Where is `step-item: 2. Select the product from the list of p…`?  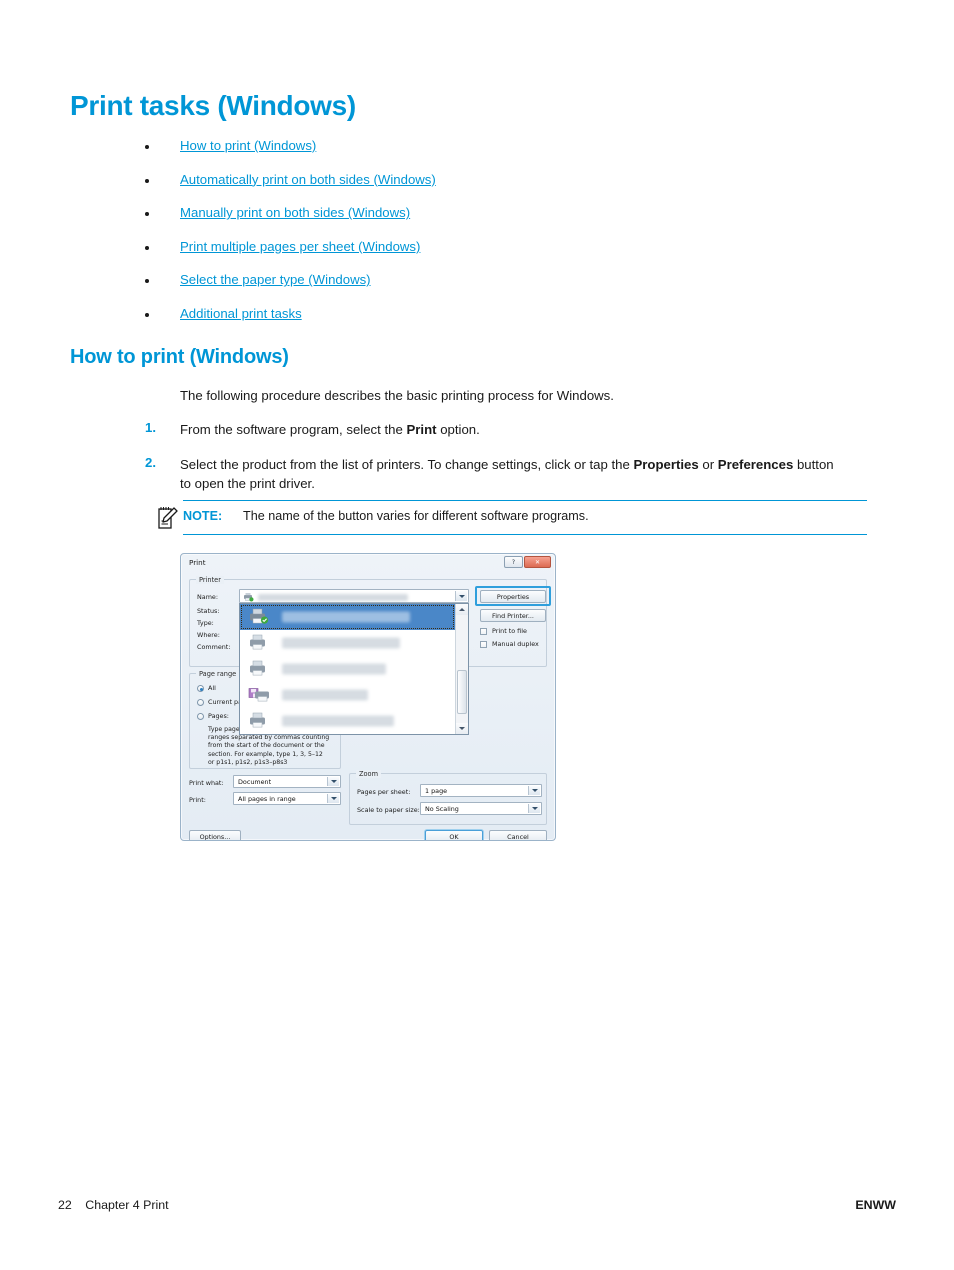 step-item: 2. Select the product from the list of p… is located at coordinates (495, 474).